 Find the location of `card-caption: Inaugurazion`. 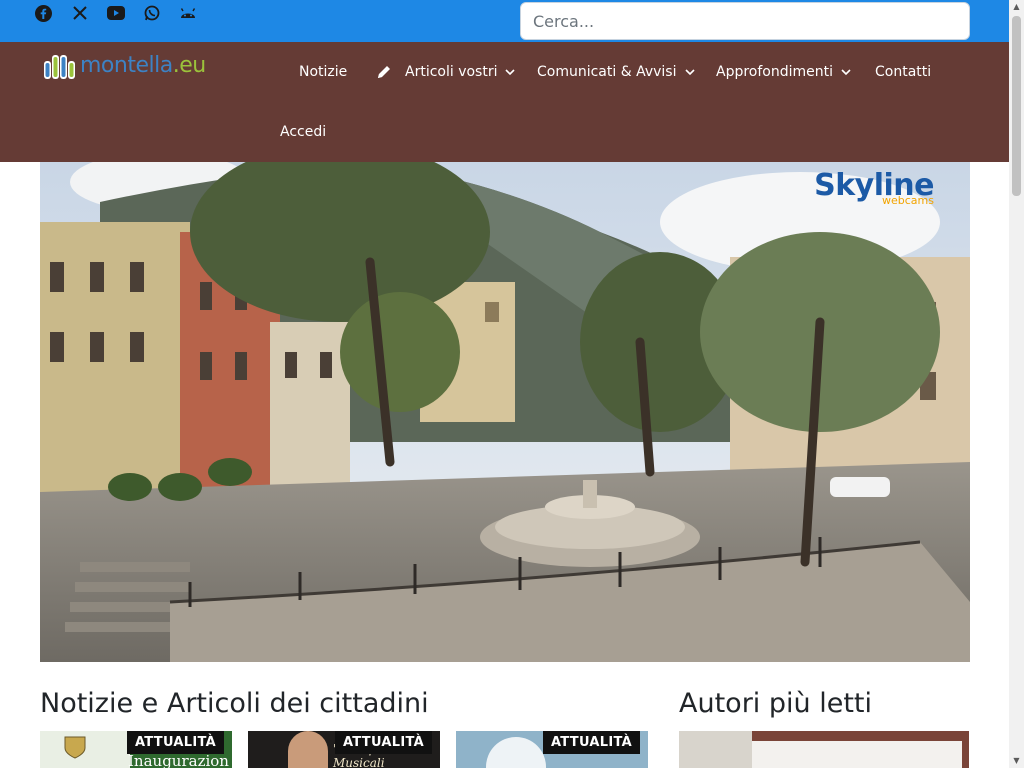

card-caption: Inaugurazion is located at coordinates (178, 760).